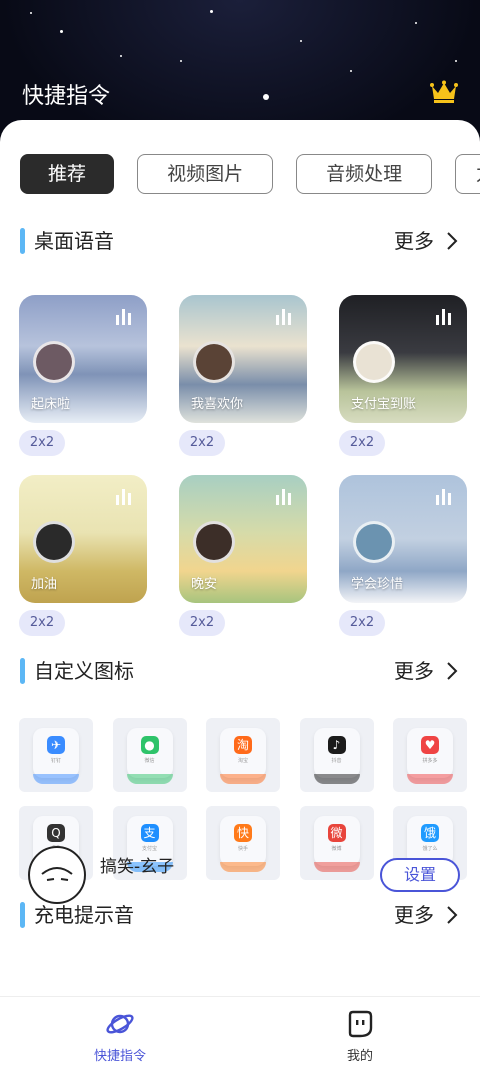 The image size is (480, 1068). Describe the element at coordinates (403, 539) in the screenshot. I see `voice-card: 学会珍惜` at that location.